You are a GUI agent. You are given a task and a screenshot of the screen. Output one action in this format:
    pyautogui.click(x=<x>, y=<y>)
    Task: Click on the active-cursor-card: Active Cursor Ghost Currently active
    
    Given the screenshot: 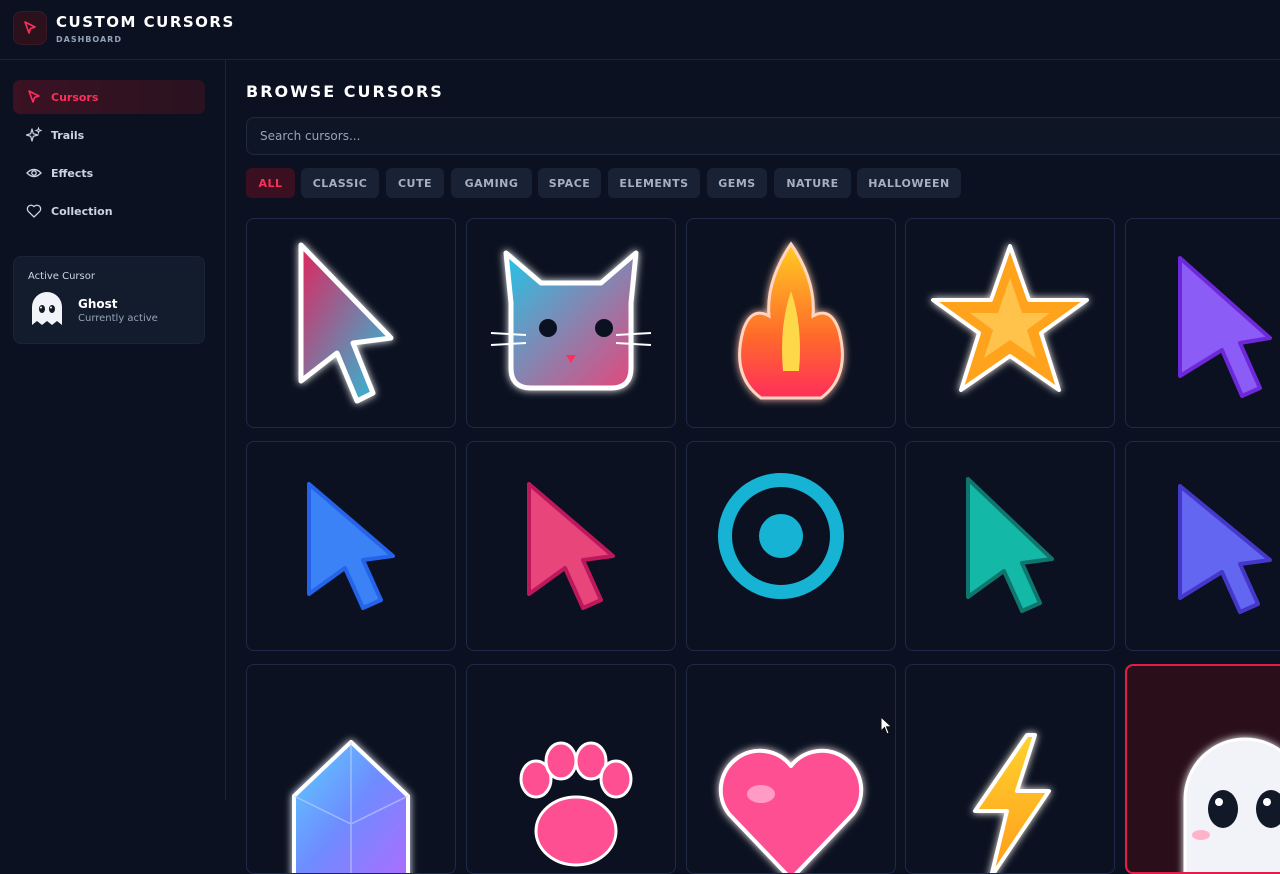 What is the action you would take?
    pyautogui.click(x=109, y=300)
    